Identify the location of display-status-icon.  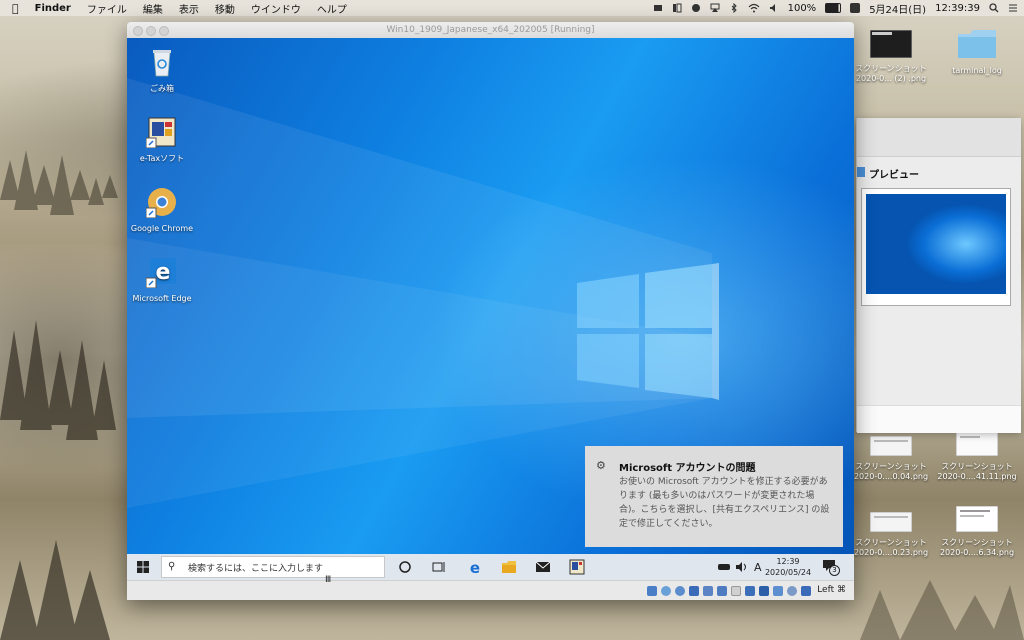
(736, 591).